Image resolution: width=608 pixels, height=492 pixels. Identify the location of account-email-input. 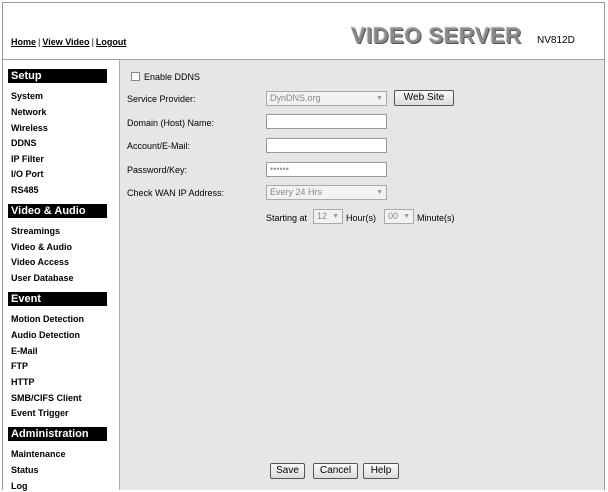
(326, 145).